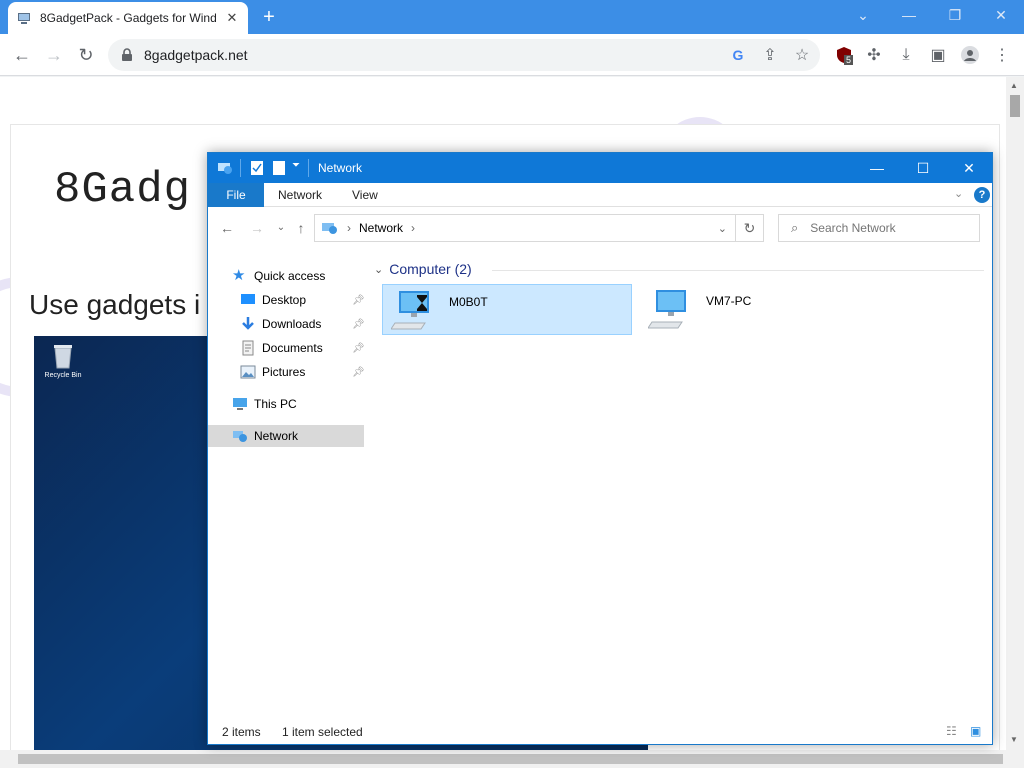 This screenshot has width=1024, height=768. I want to click on nav-network: Network, so click(286, 436).